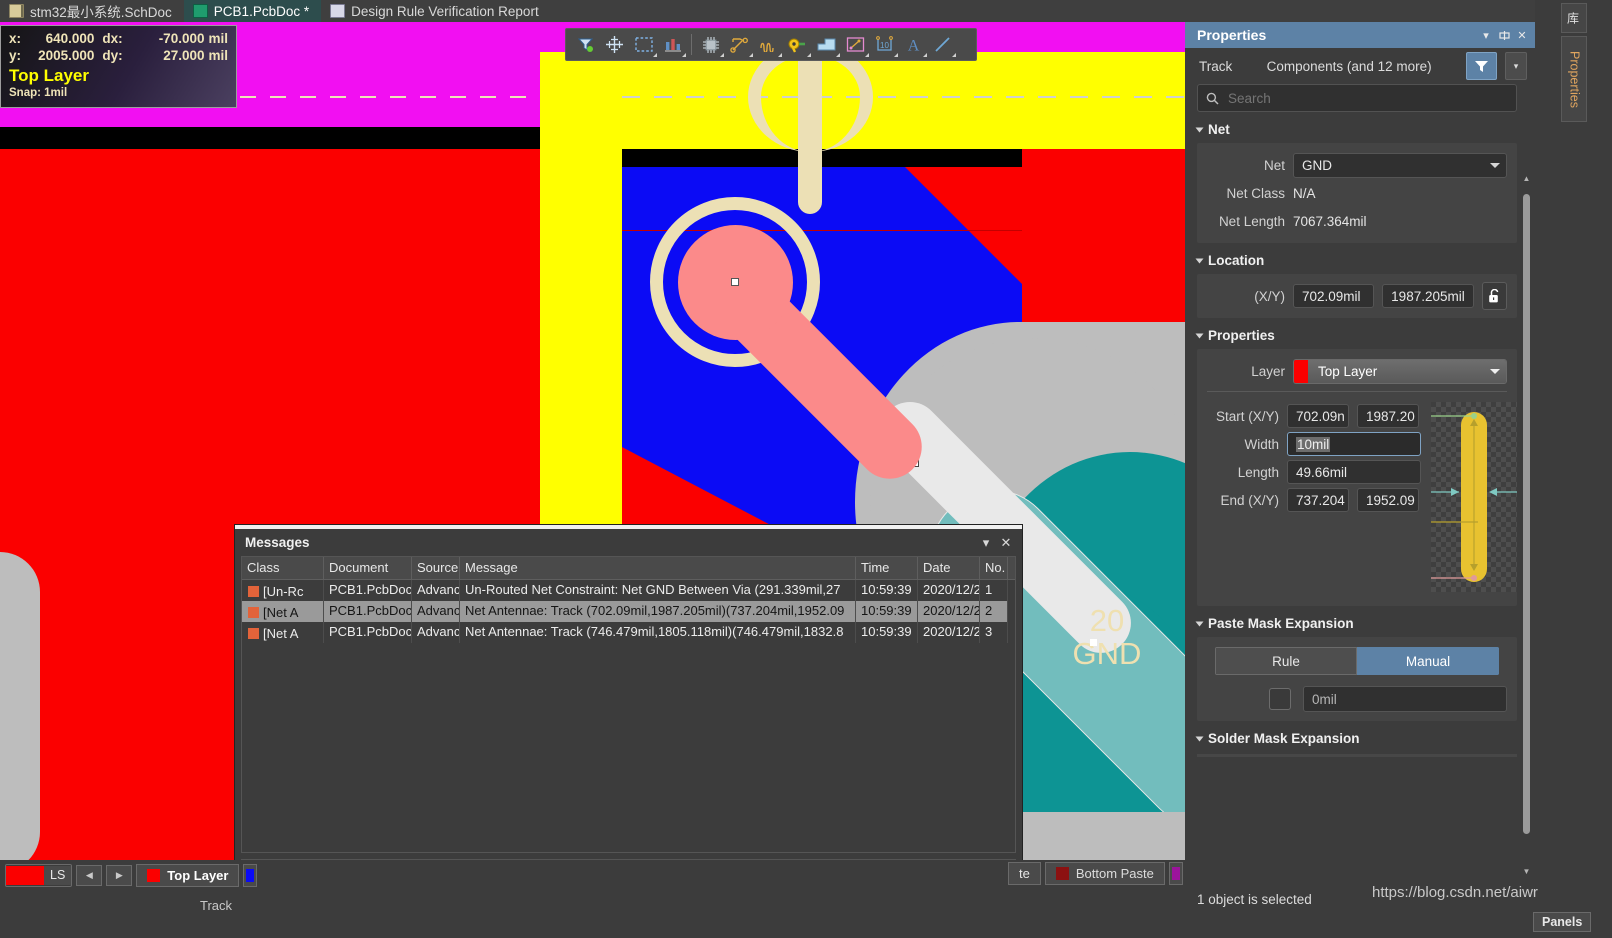 The image size is (1612, 938). I want to click on unlock-icon, so click(1494, 296).